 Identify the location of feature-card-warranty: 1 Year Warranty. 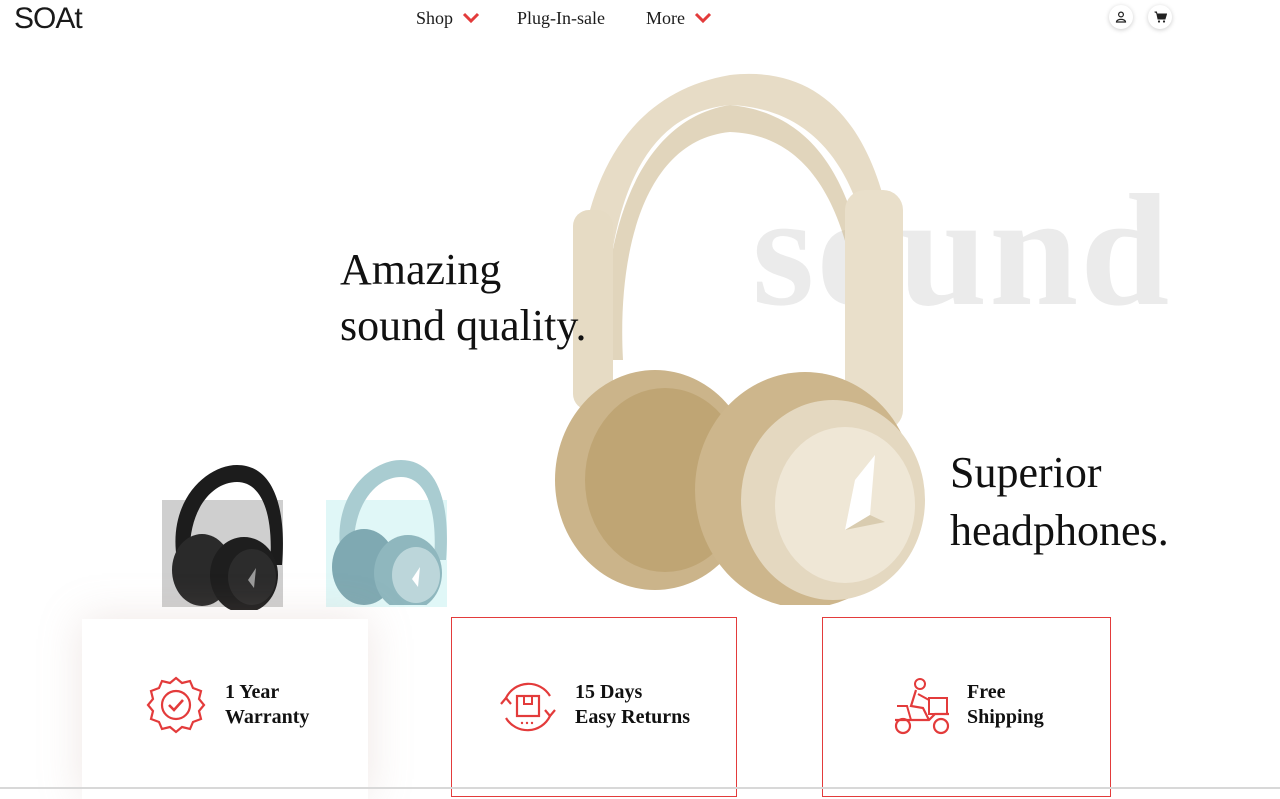
(225, 709).